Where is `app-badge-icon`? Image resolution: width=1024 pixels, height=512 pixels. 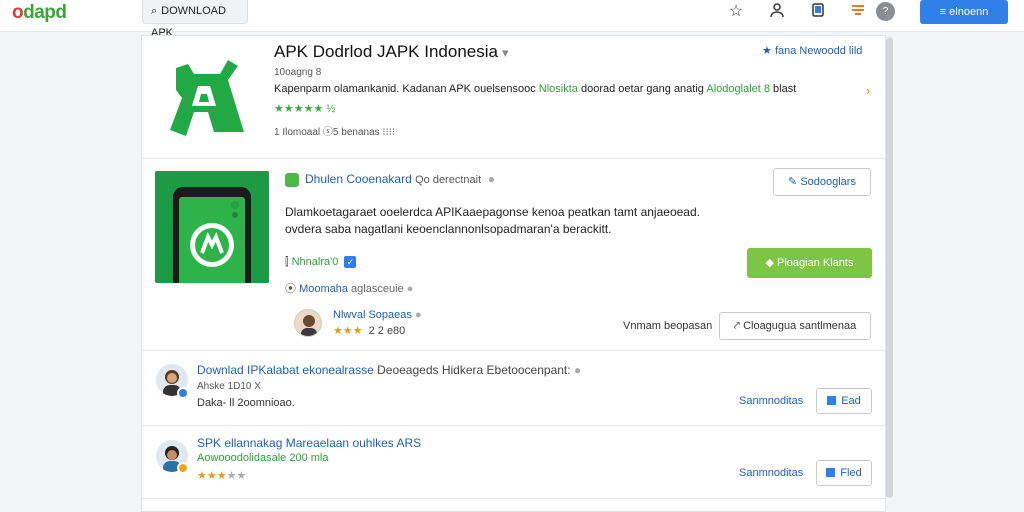 app-badge-icon is located at coordinates (292, 179).